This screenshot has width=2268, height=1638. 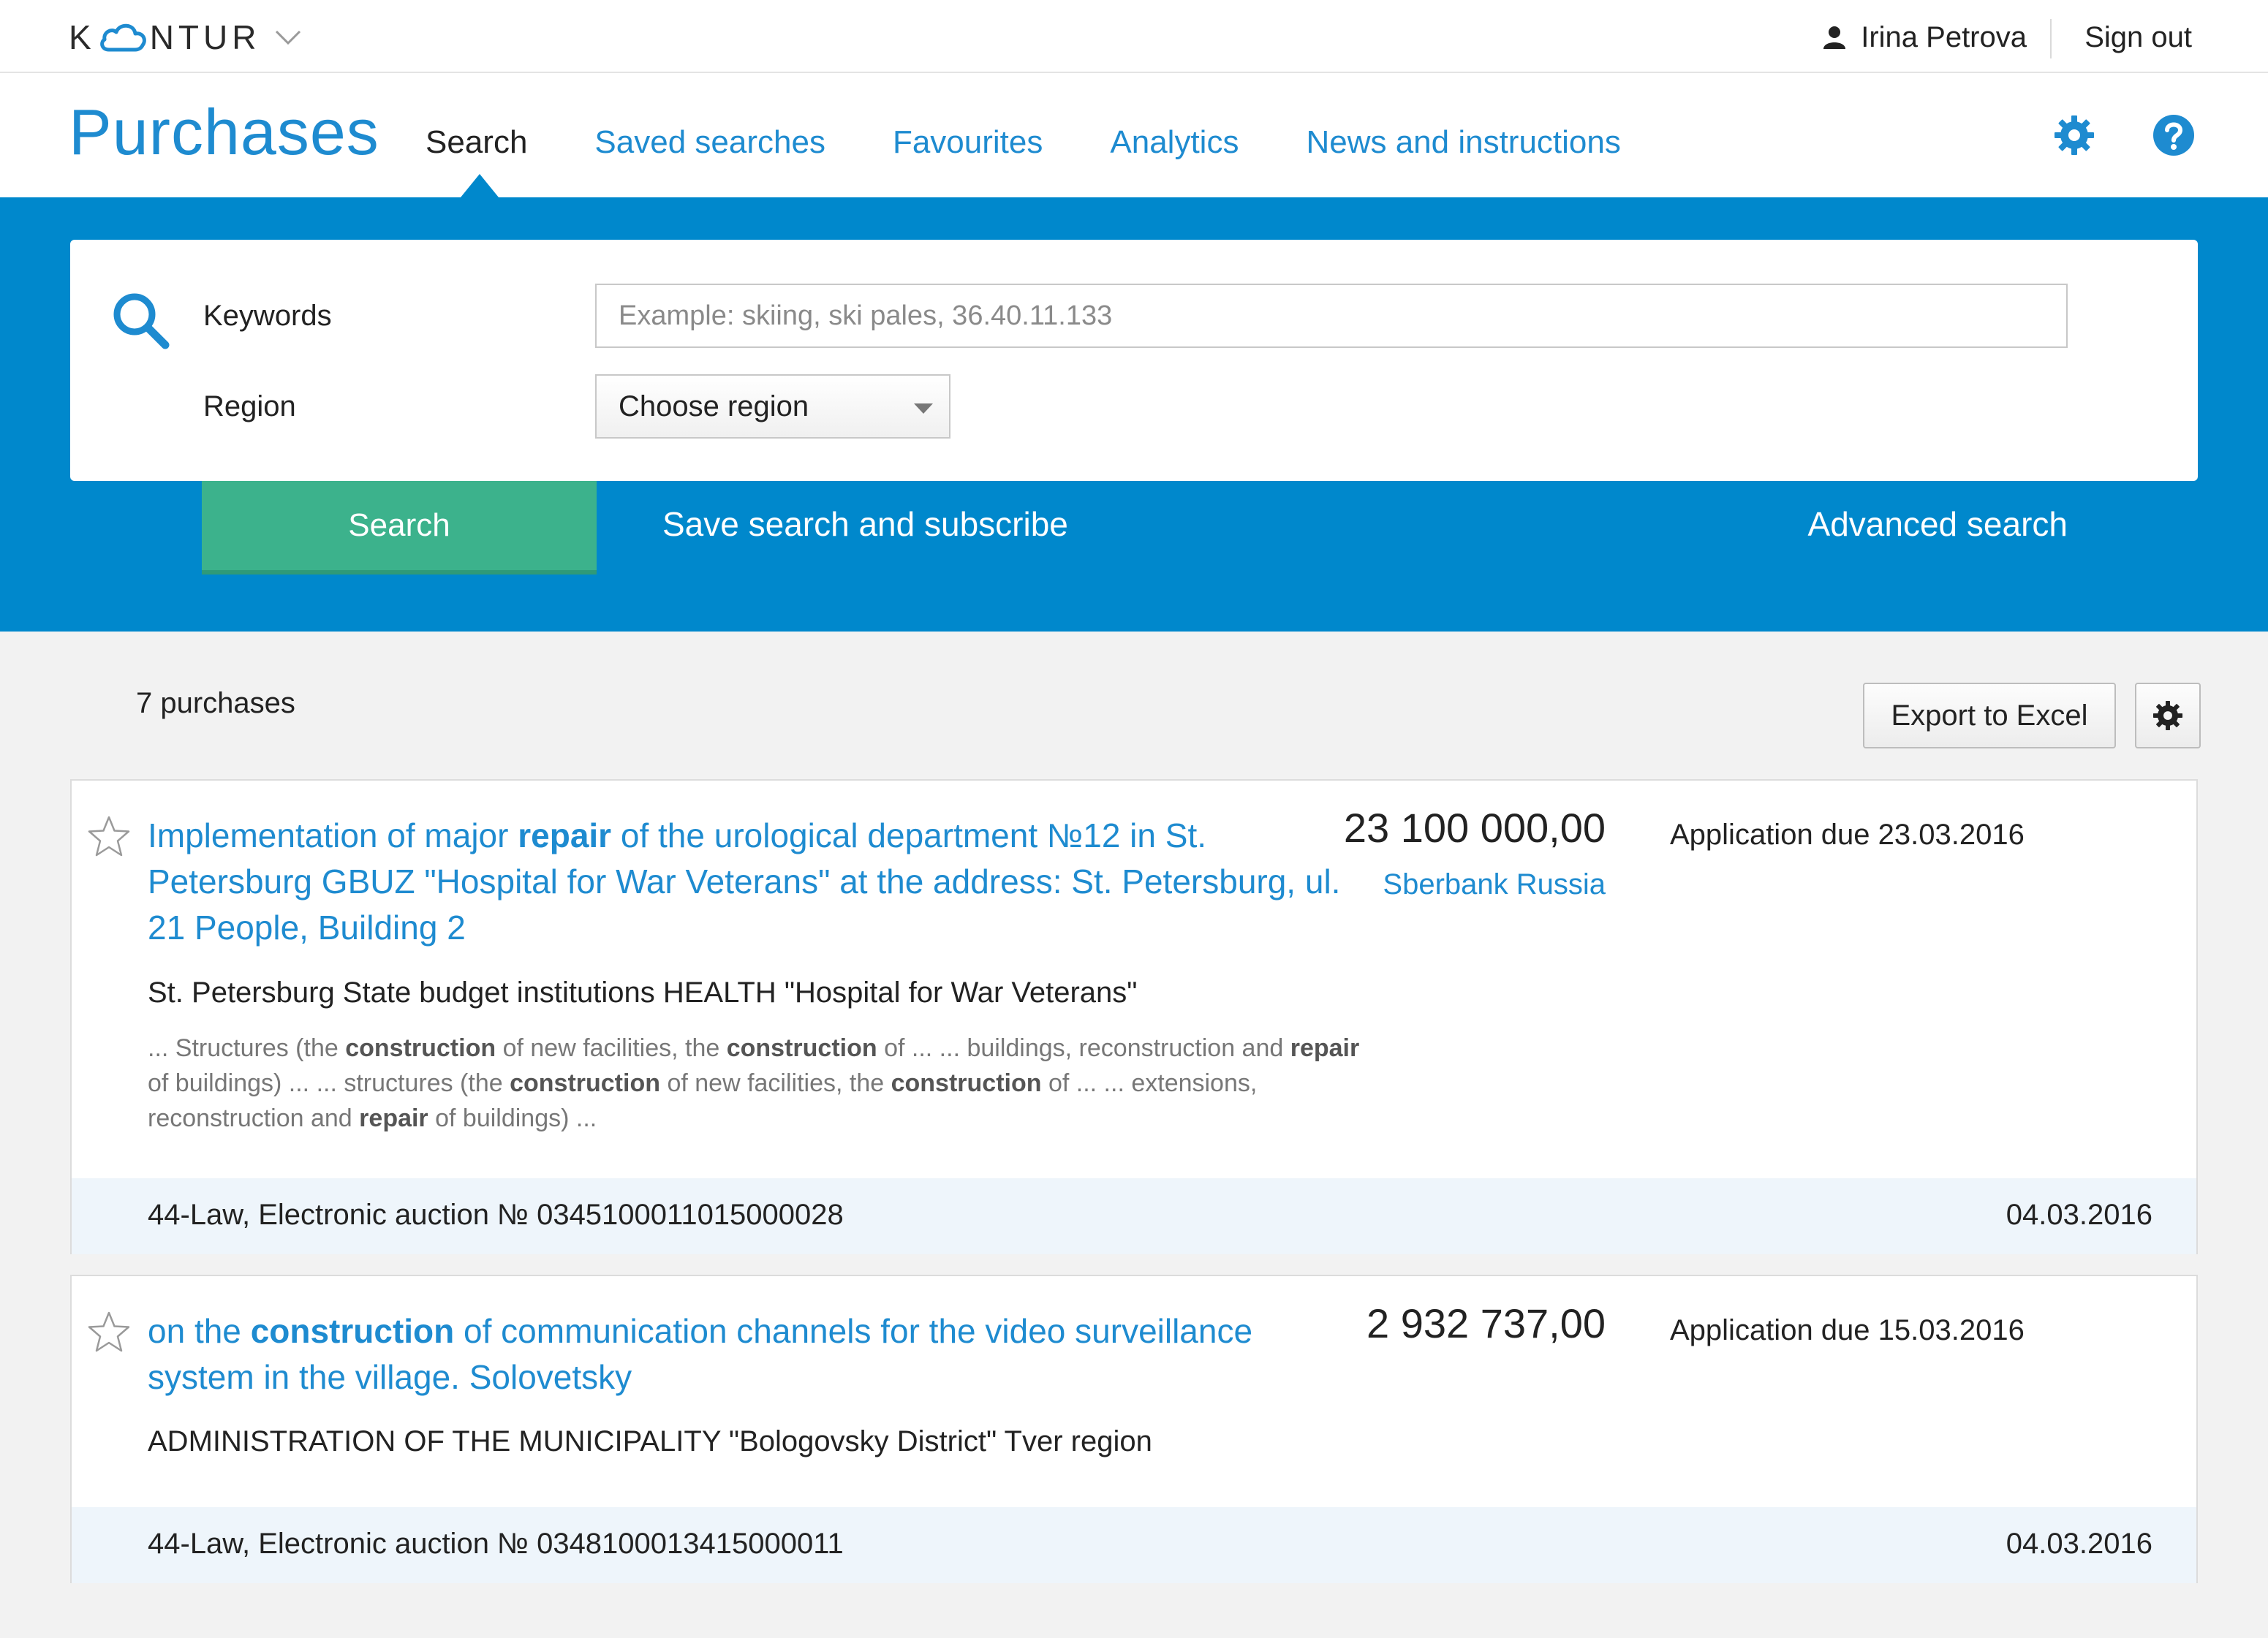 What do you see at coordinates (82, 37) in the screenshot?
I see `logo-text-left: K` at bounding box center [82, 37].